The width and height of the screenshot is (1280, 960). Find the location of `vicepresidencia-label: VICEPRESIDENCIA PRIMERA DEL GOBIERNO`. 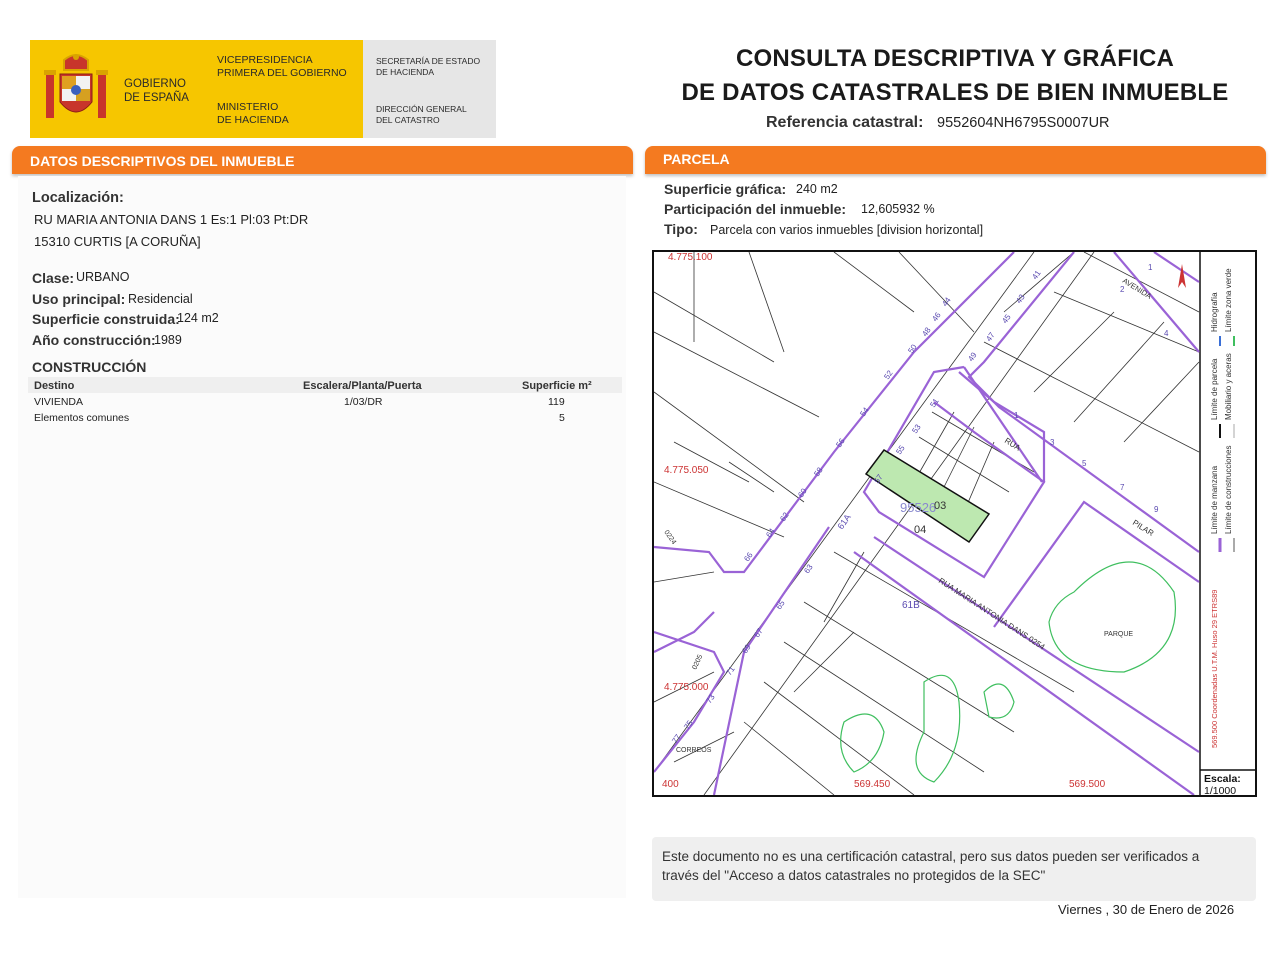

vicepresidencia-label: VICEPRESIDENCIA PRIMERA DEL GOBIERNO is located at coordinates (282, 67).